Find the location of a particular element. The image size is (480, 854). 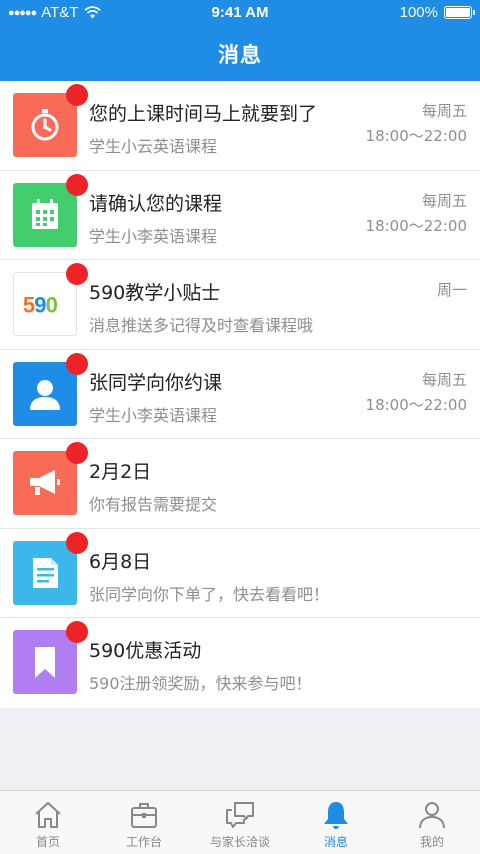

calendar-icon is located at coordinates (45, 213).